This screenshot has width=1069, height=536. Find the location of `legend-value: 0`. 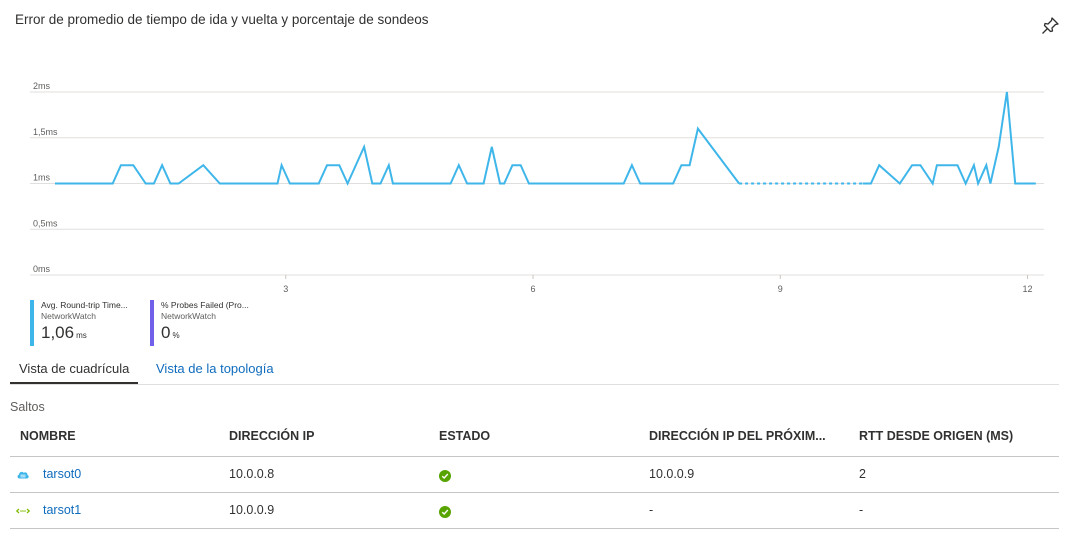

legend-value: 0 is located at coordinates (166, 332).